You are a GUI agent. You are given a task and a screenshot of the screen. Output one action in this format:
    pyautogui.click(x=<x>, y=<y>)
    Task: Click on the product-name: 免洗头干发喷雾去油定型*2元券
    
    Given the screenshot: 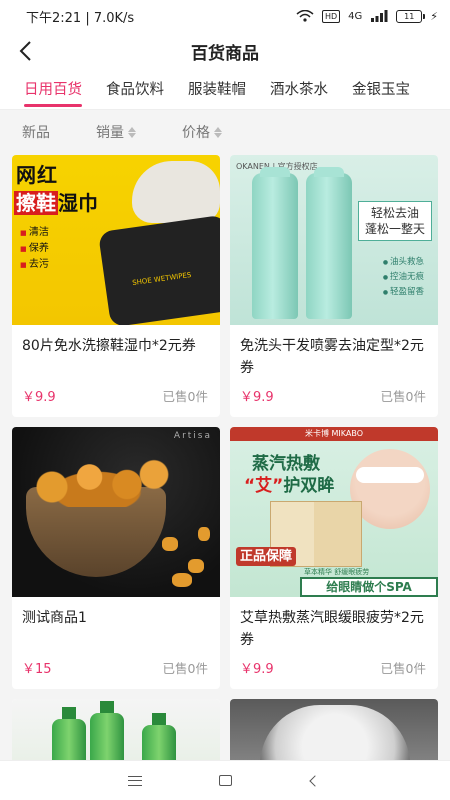 What is the action you would take?
    pyautogui.click(x=332, y=357)
    